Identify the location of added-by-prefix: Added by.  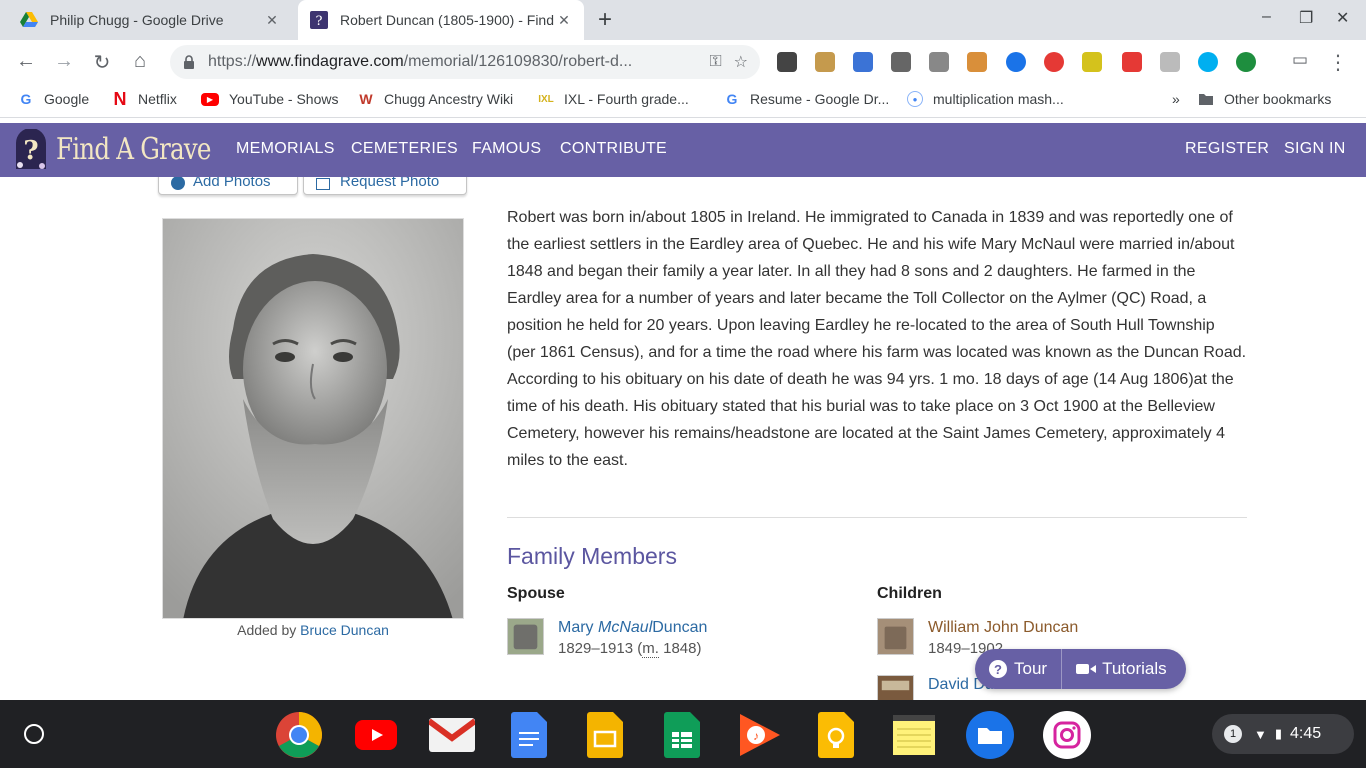
(267, 630).